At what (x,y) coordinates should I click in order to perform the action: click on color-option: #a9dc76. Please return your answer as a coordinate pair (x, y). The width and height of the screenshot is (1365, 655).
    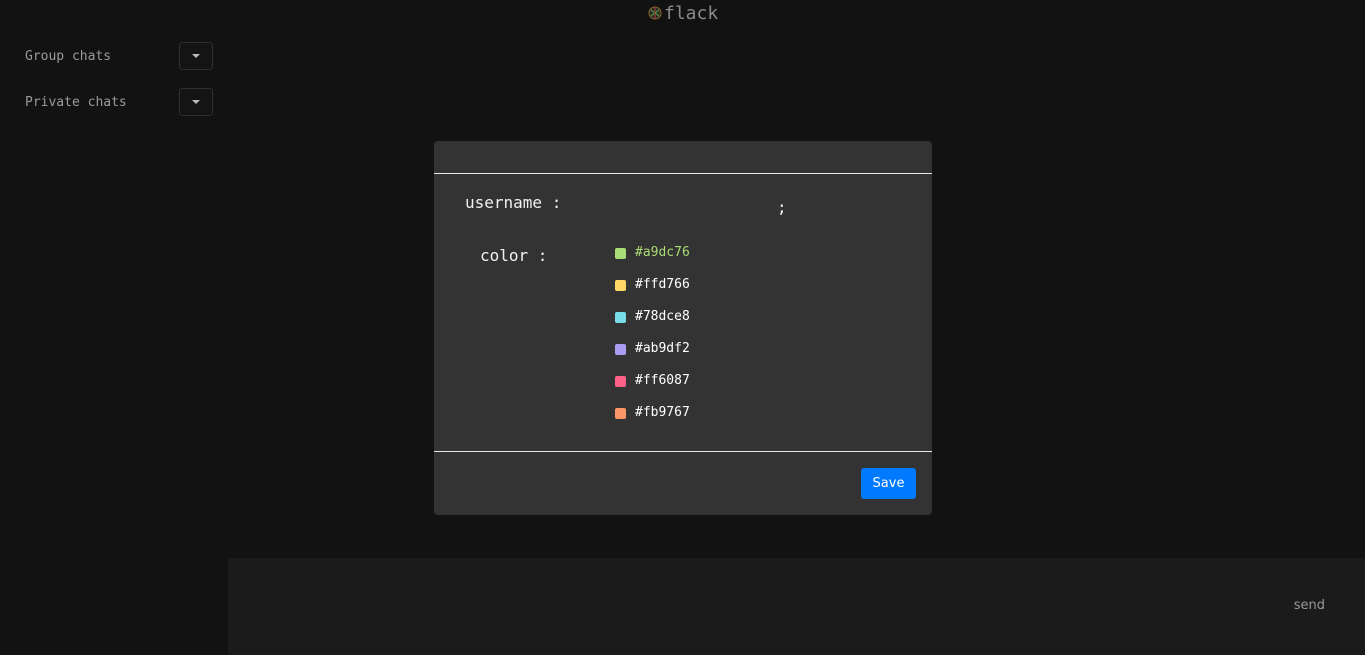
    Looking at the image, I should click on (652, 260).